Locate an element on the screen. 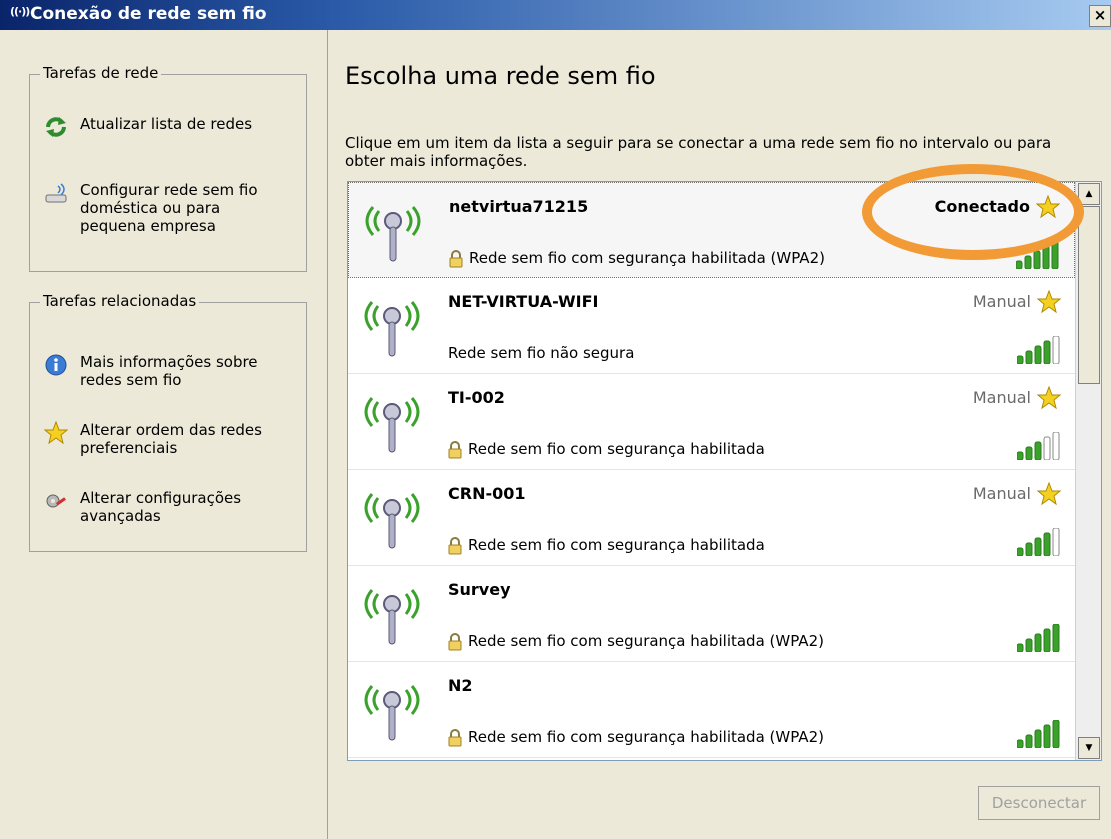  task-change-order: Alterar ordem das redes preferenciais is located at coordinates (161, 438).